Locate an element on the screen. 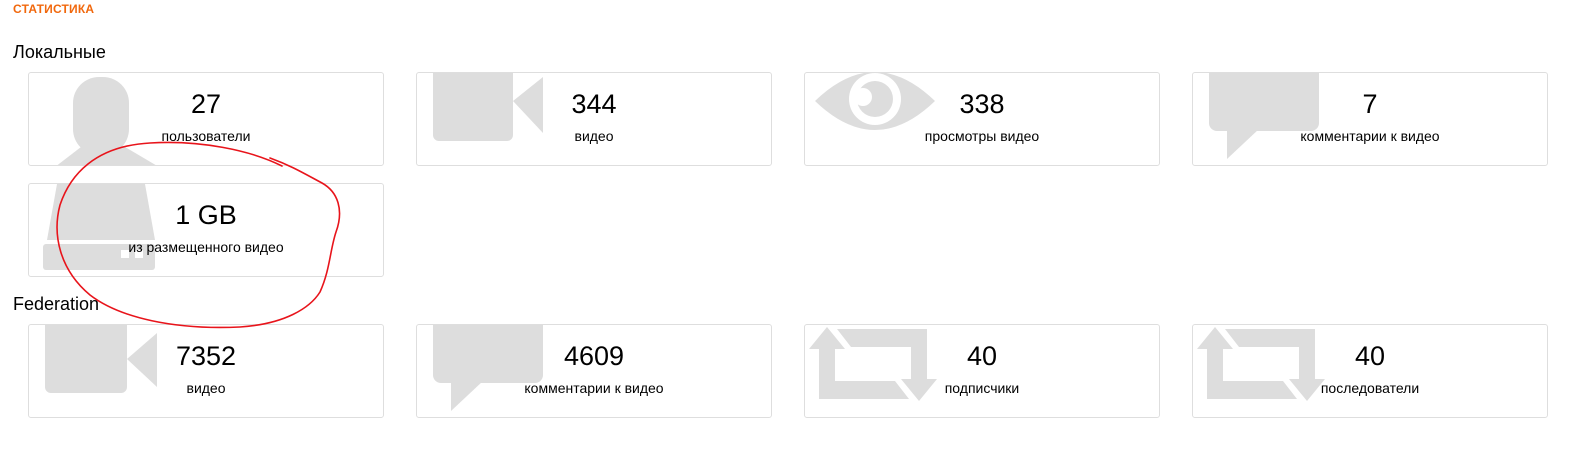 This screenshot has width=1590, height=458. stat-label: пользователи is located at coordinates (206, 136).